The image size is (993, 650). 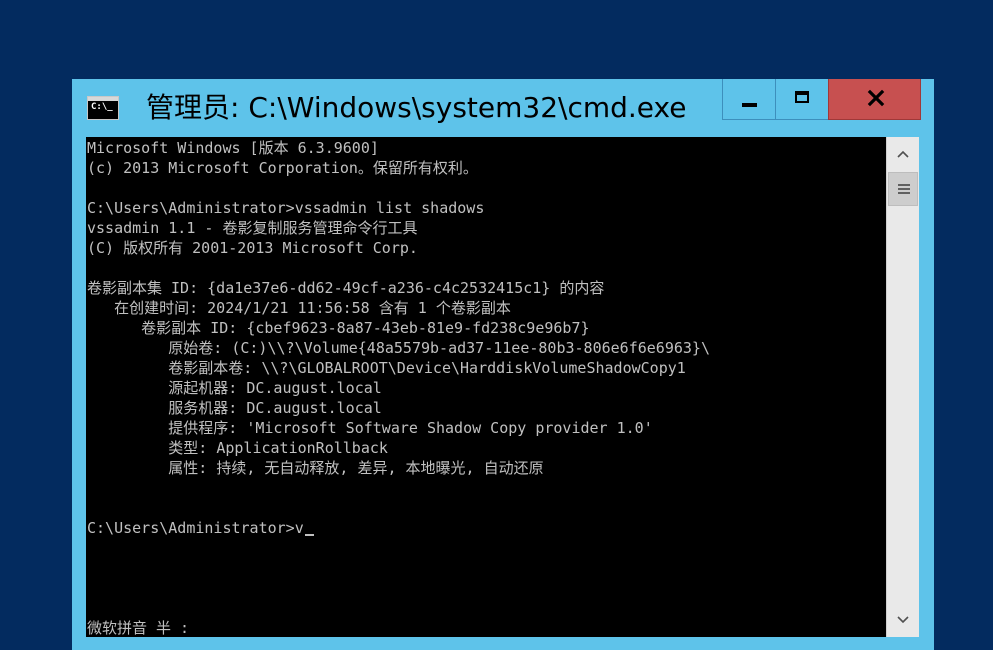 I want to click on console-line: vssadmin 1.1 - 卷影复制服务管理命令行工具, so click(x=252, y=228).